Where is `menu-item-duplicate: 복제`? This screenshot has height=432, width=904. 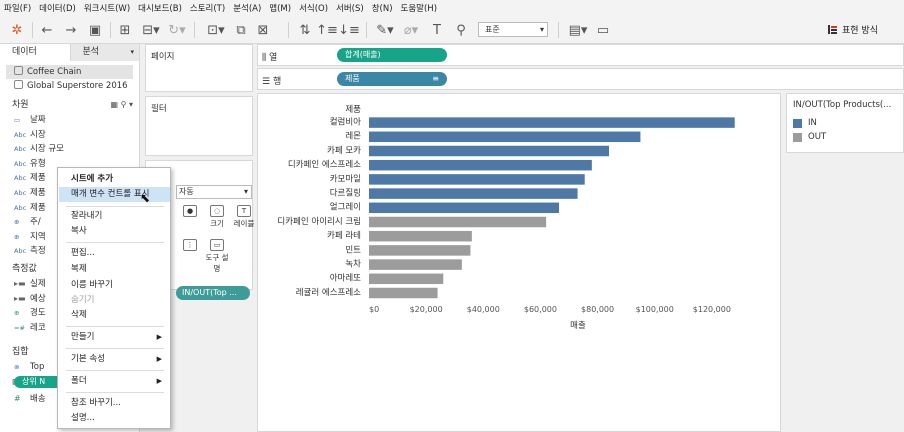 menu-item-duplicate: 복제 is located at coordinates (114, 269).